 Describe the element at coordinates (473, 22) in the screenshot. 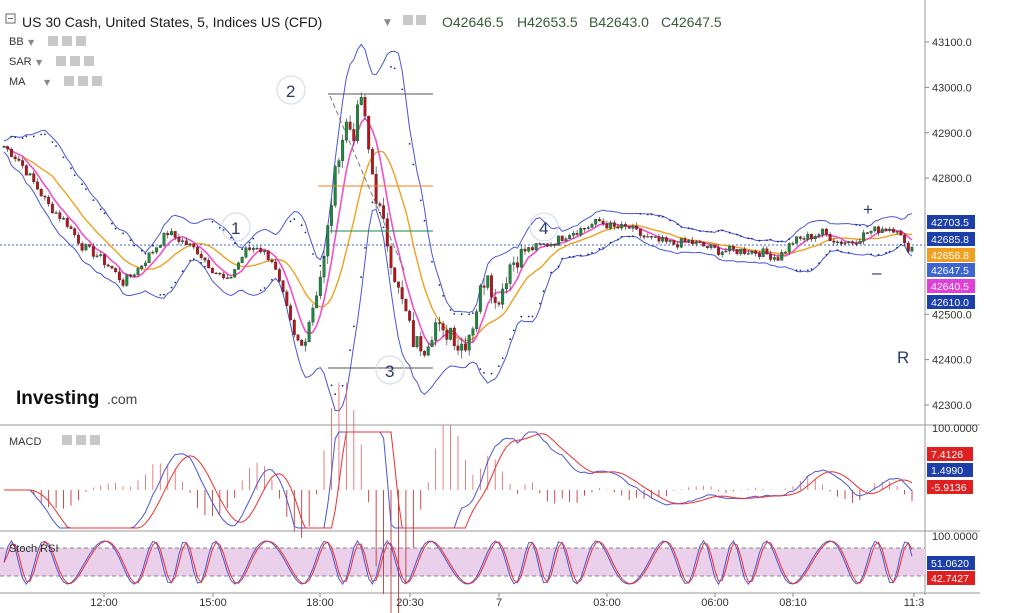

I see `ohlc-open: O42646.5` at that location.